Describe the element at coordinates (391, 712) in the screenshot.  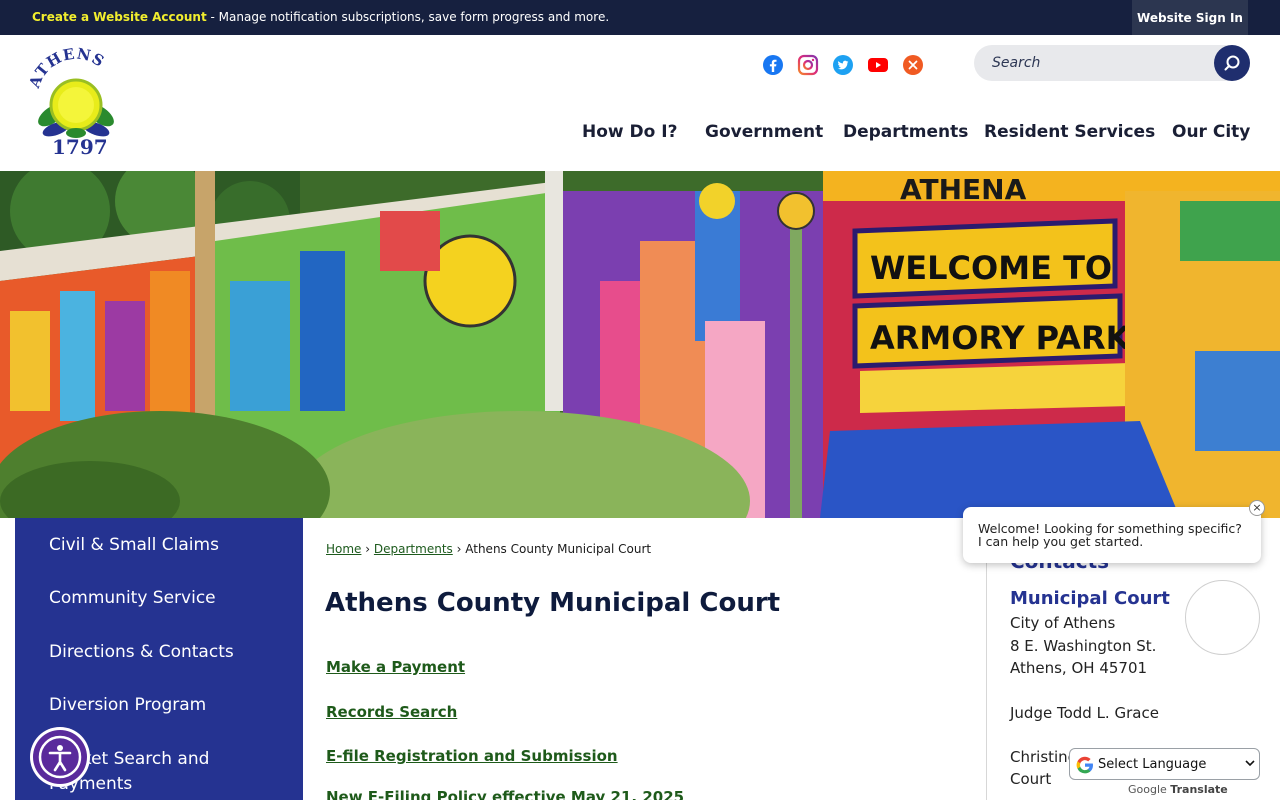
I see `records-search-link: Records Search` at that location.